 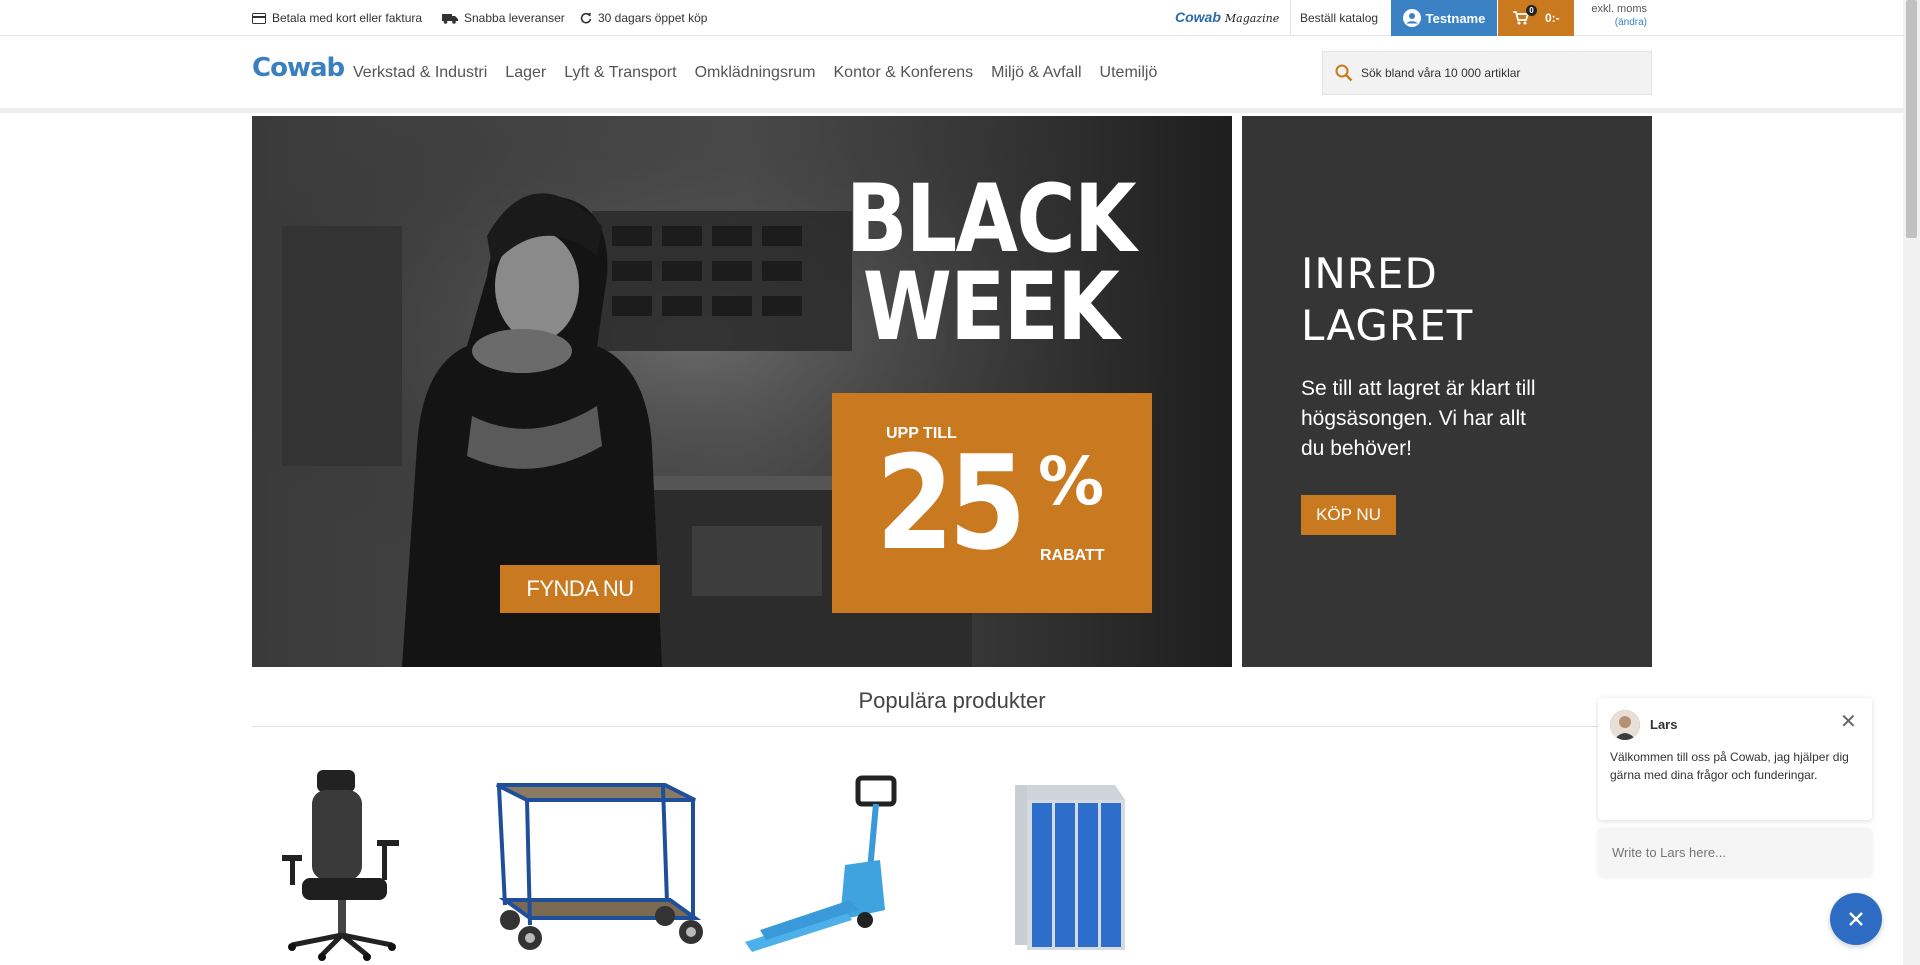 What do you see at coordinates (1036, 73) in the screenshot?
I see `nav-item-miljo: Miljö & Avfall` at bounding box center [1036, 73].